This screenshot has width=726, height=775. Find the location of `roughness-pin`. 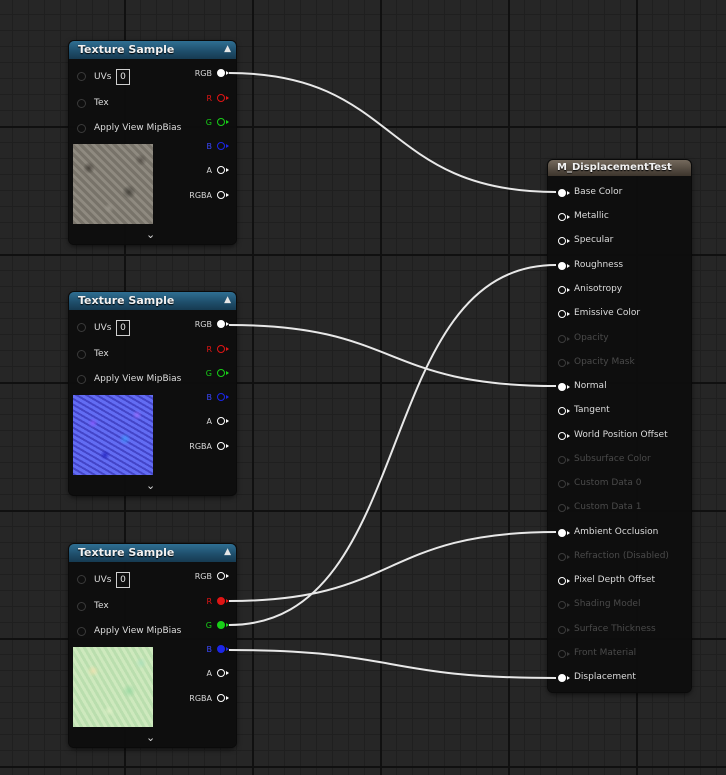

roughness-pin is located at coordinates (564, 266).